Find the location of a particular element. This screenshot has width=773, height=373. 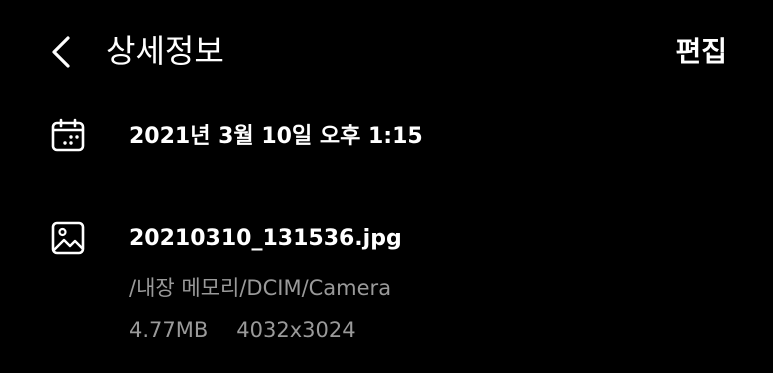

calendar-icon is located at coordinates (68, 136).